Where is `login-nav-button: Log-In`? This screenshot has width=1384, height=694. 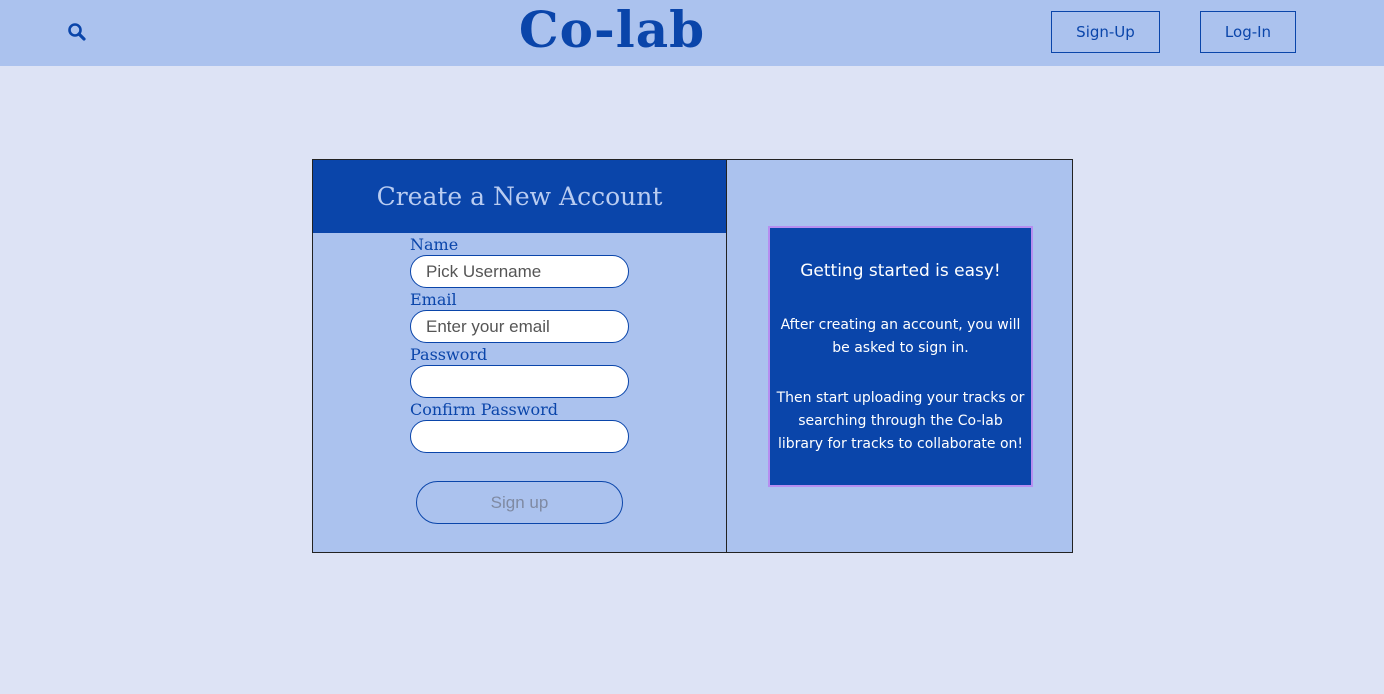 login-nav-button: Log-In is located at coordinates (1248, 32).